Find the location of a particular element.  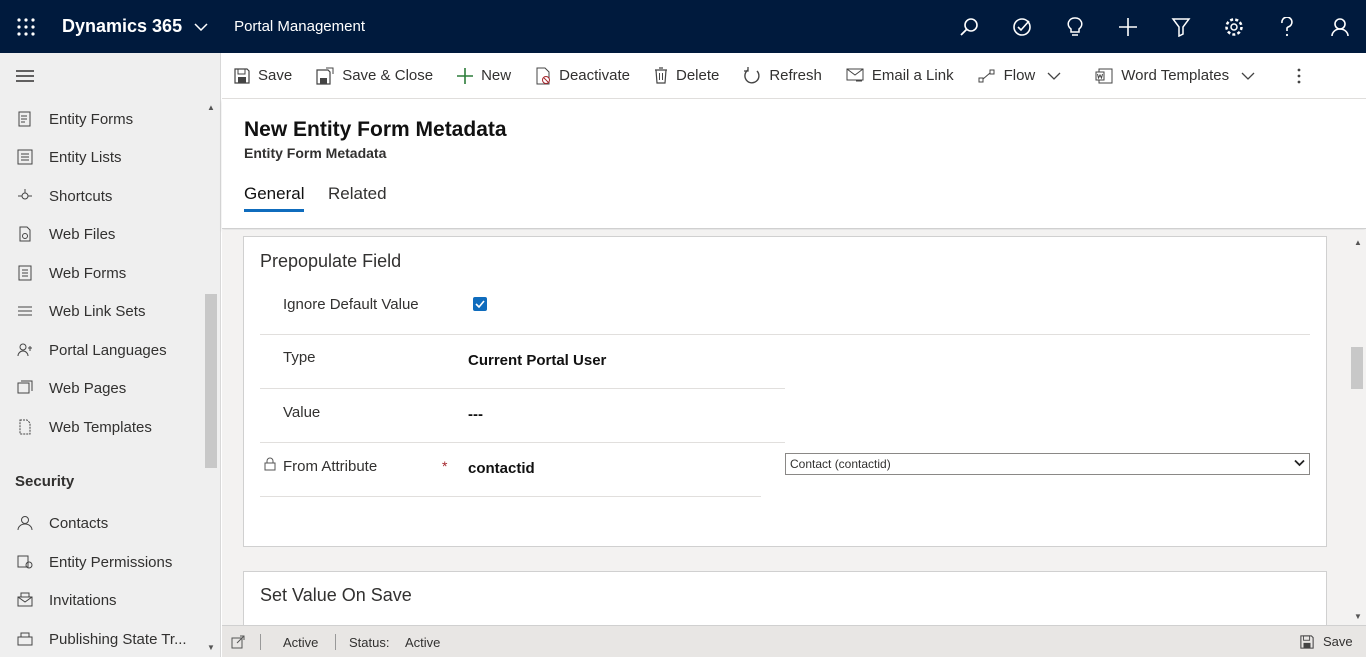

sidebar-item-invitations: Invitations is located at coordinates (102, 600).